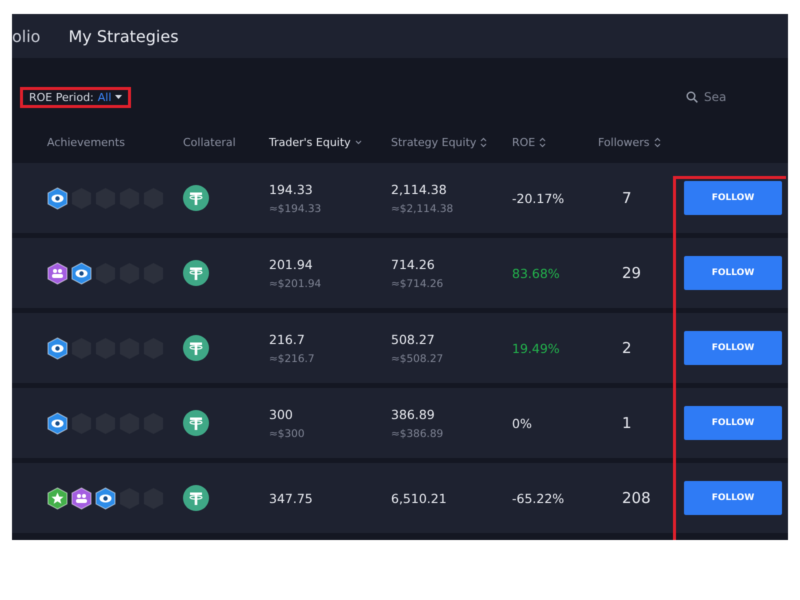 The width and height of the screenshot is (800, 600). What do you see at coordinates (451, 142) in the screenshot?
I see `column-header: Strategy Equity` at bounding box center [451, 142].